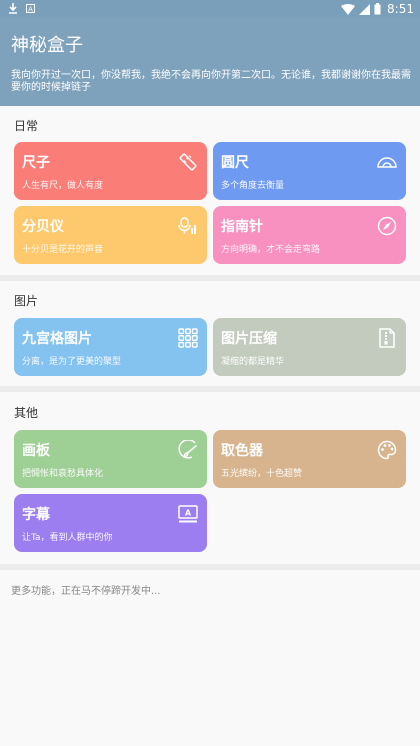 The height and width of the screenshot is (746, 420). Describe the element at coordinates (26, 413) in the screenshot. I see `section-title: 其他` at that location.